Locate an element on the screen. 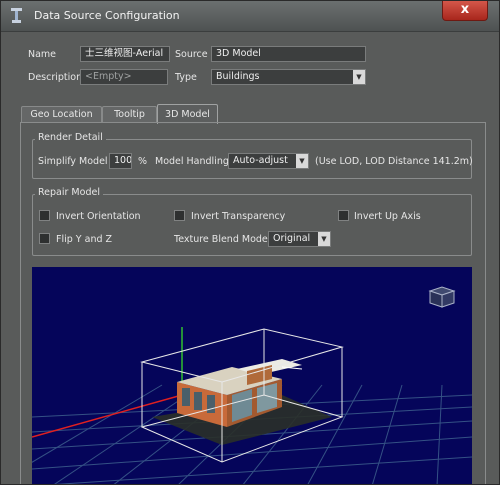 This screenshot has height=485, width=500. type-label: Type is located at coordinates (186, 77).